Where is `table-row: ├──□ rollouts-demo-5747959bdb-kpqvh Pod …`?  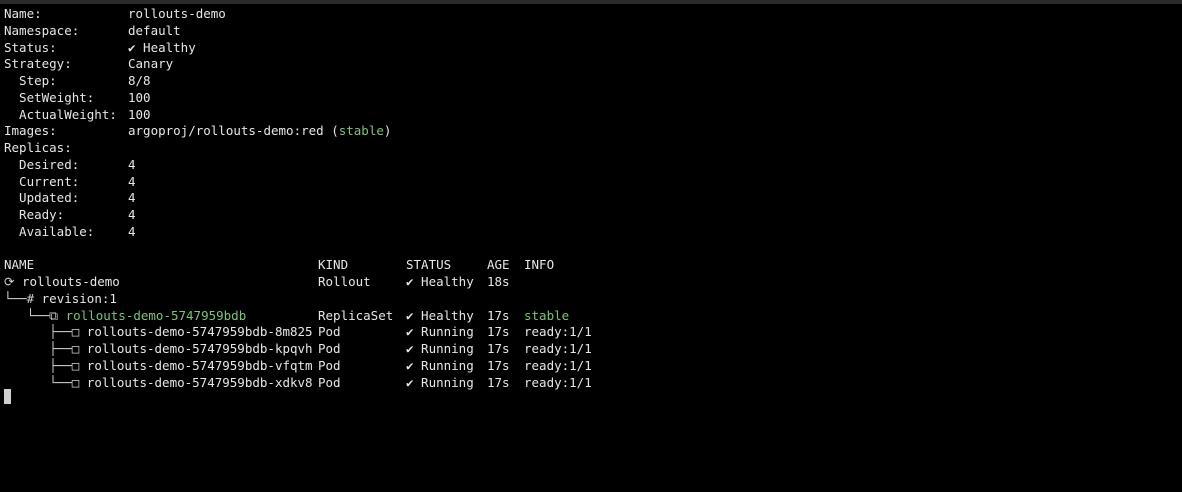 table-row: ├──□ rollouts-demo-5747959bdb-kpqvh Pod … is located at coordinates (591, 349).